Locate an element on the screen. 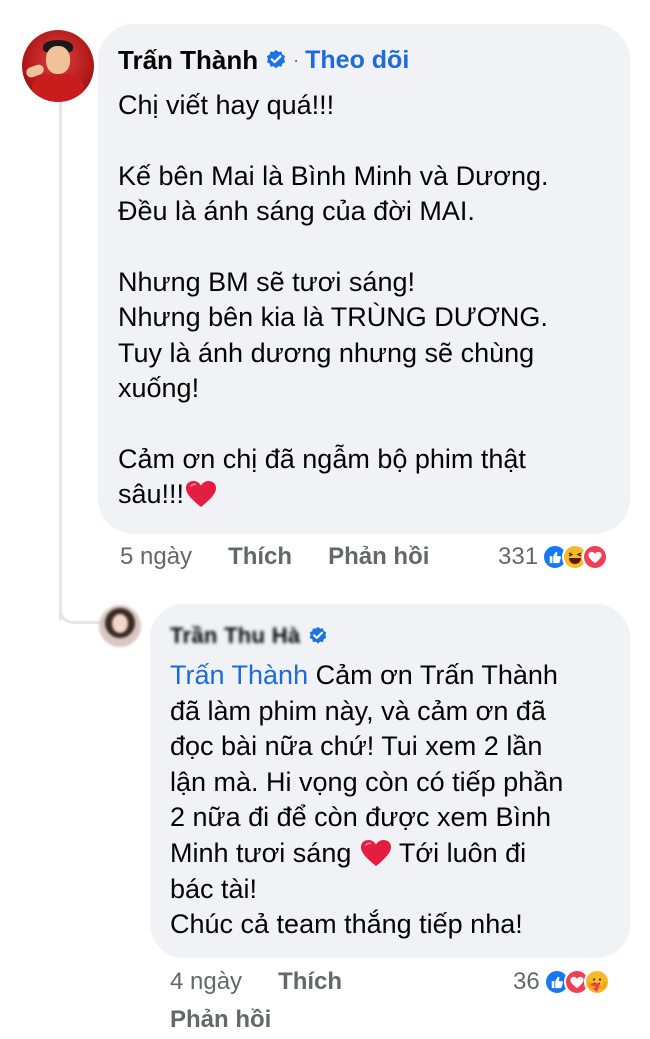 The height and width of the screenshot is (1039, 650). reply-actions: 4 ngày Thích is located at coordinates (256, 982).